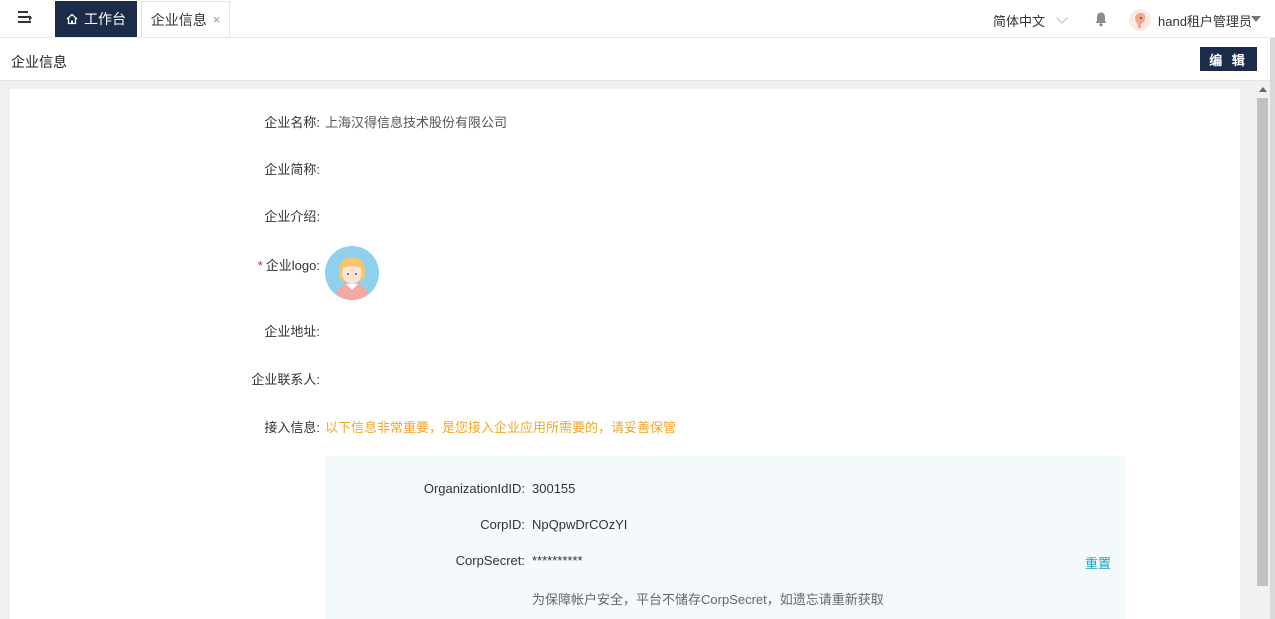 Image resolution: width=1275 pixels, height=619 pixels. I want to click on scroll-up-icon, so click(1263, 89).